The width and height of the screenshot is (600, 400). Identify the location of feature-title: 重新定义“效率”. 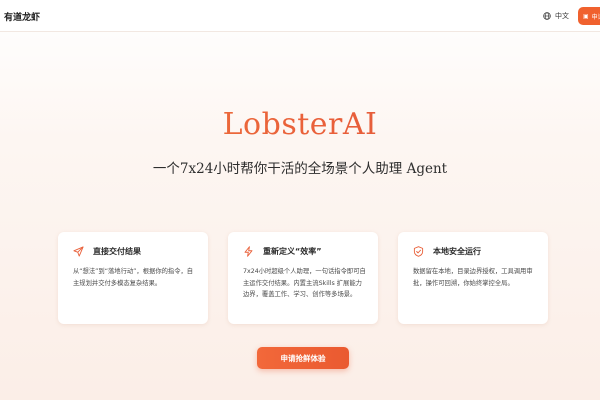
(292, 251).